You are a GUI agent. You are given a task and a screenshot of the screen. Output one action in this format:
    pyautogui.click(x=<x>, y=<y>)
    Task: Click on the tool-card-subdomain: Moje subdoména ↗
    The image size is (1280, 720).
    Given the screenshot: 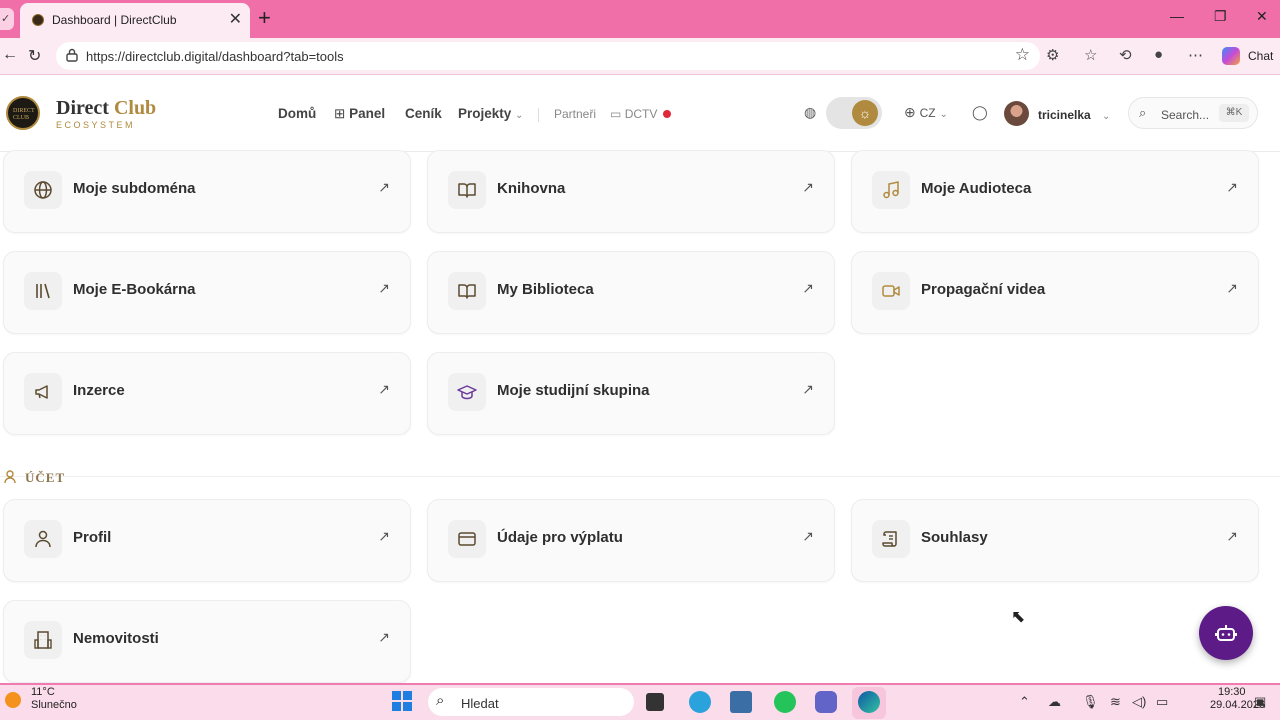 What is the action you would take?
    pyautogui.click(x=207, y=191)
    